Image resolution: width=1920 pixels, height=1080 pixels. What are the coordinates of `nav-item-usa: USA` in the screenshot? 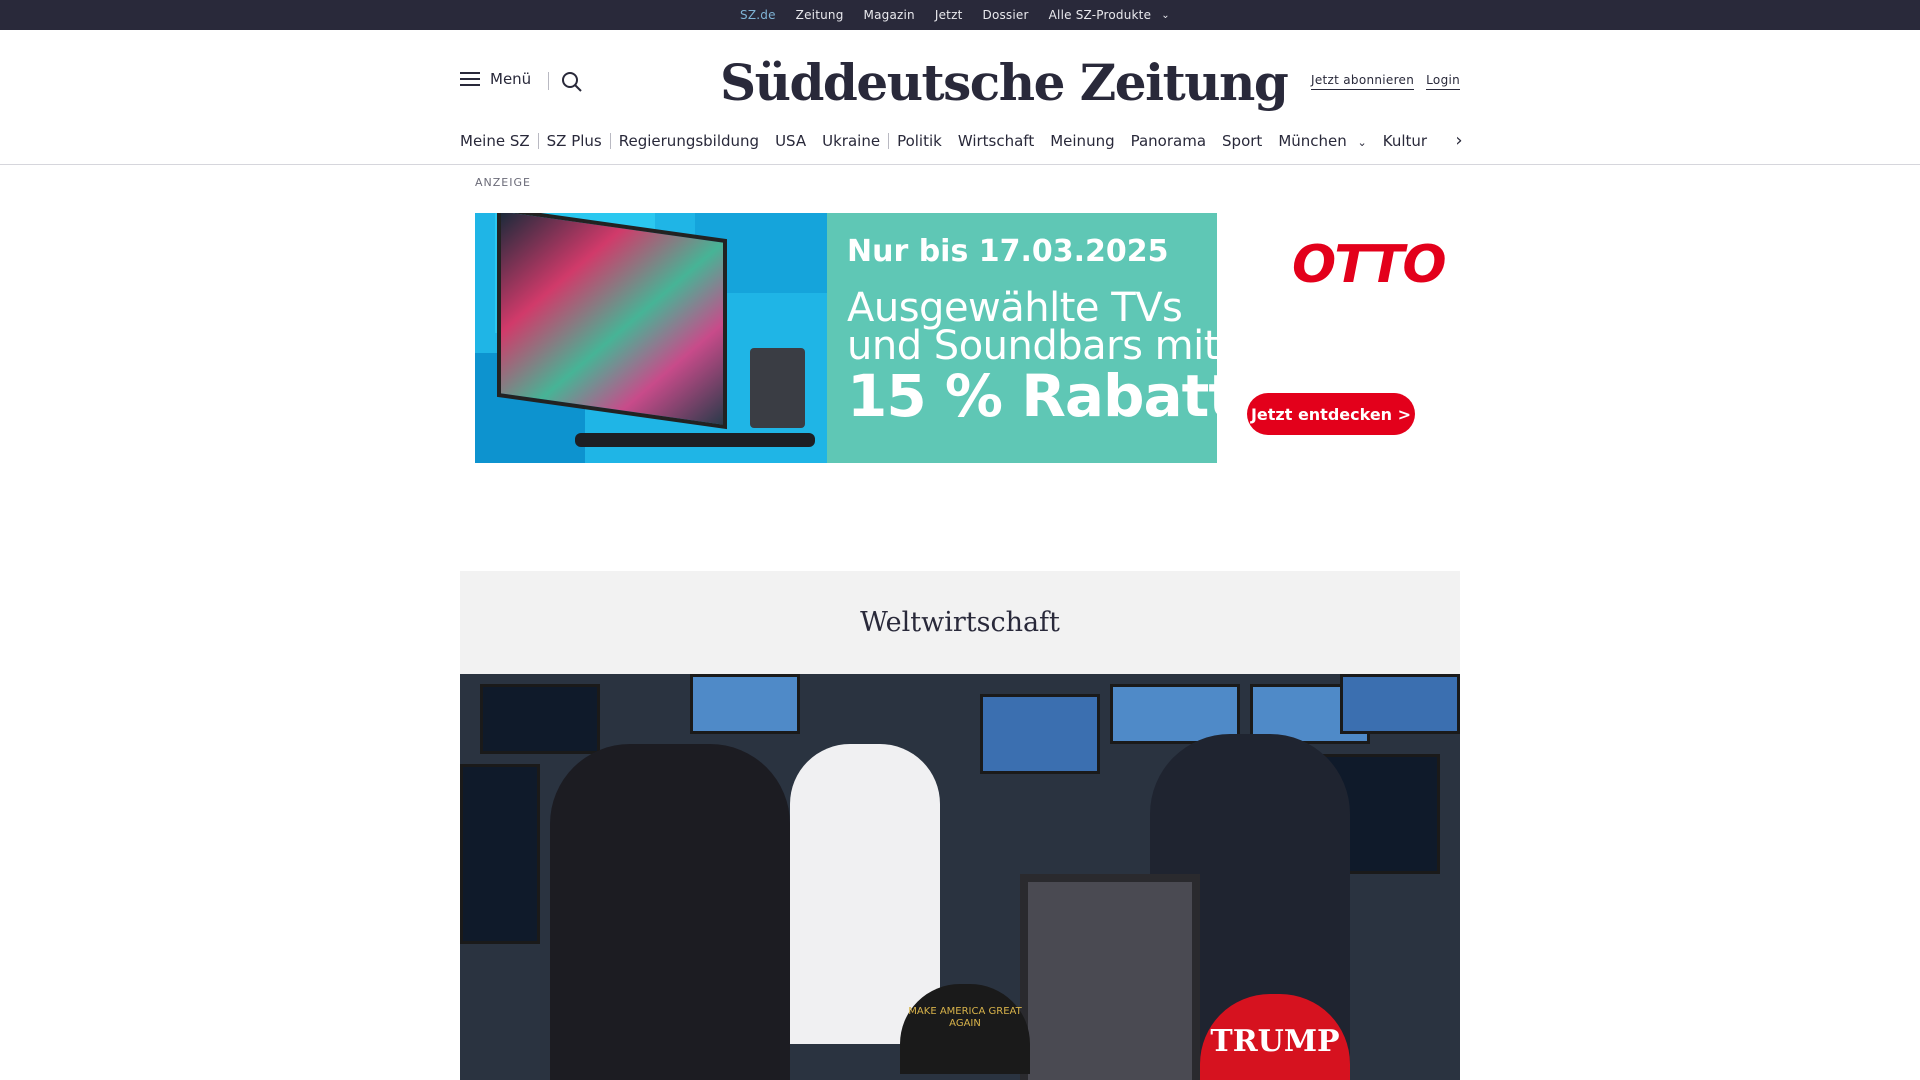 It's located at (790, 141).